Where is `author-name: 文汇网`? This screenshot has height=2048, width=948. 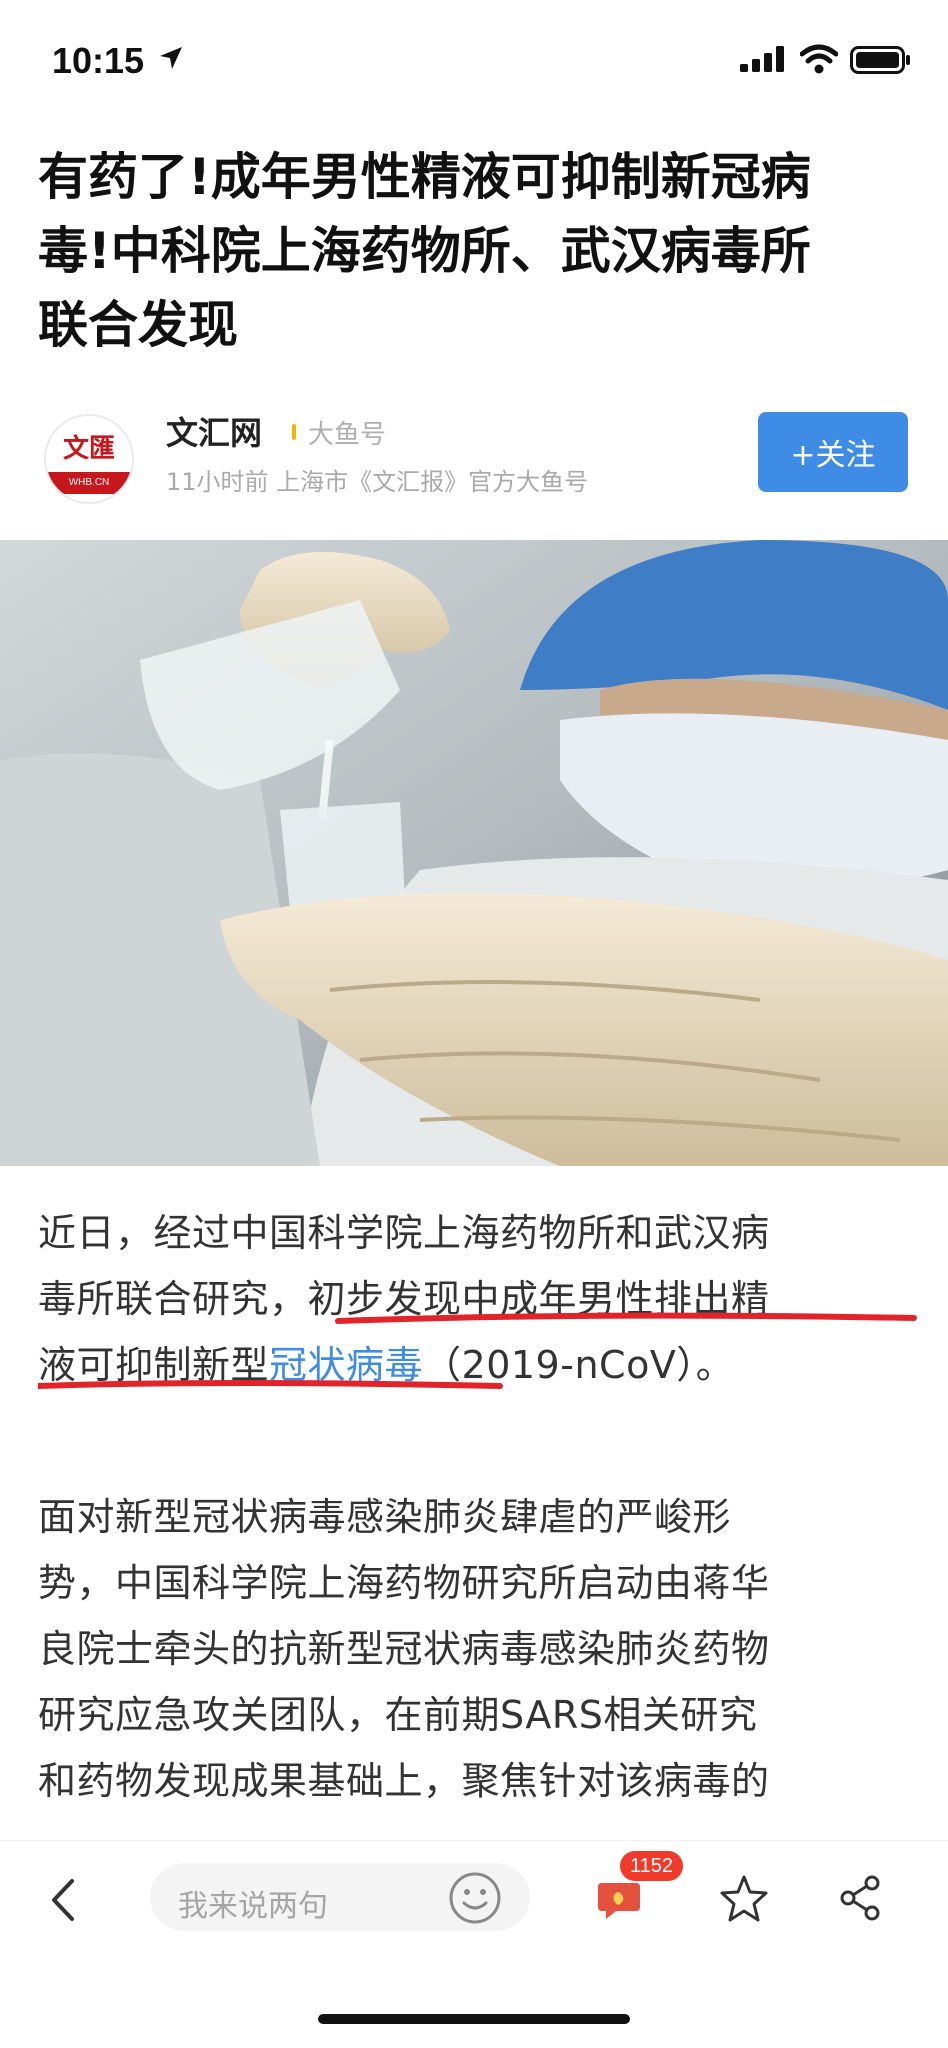
author-name: 文汇网 is located at coordinates (214, 431).